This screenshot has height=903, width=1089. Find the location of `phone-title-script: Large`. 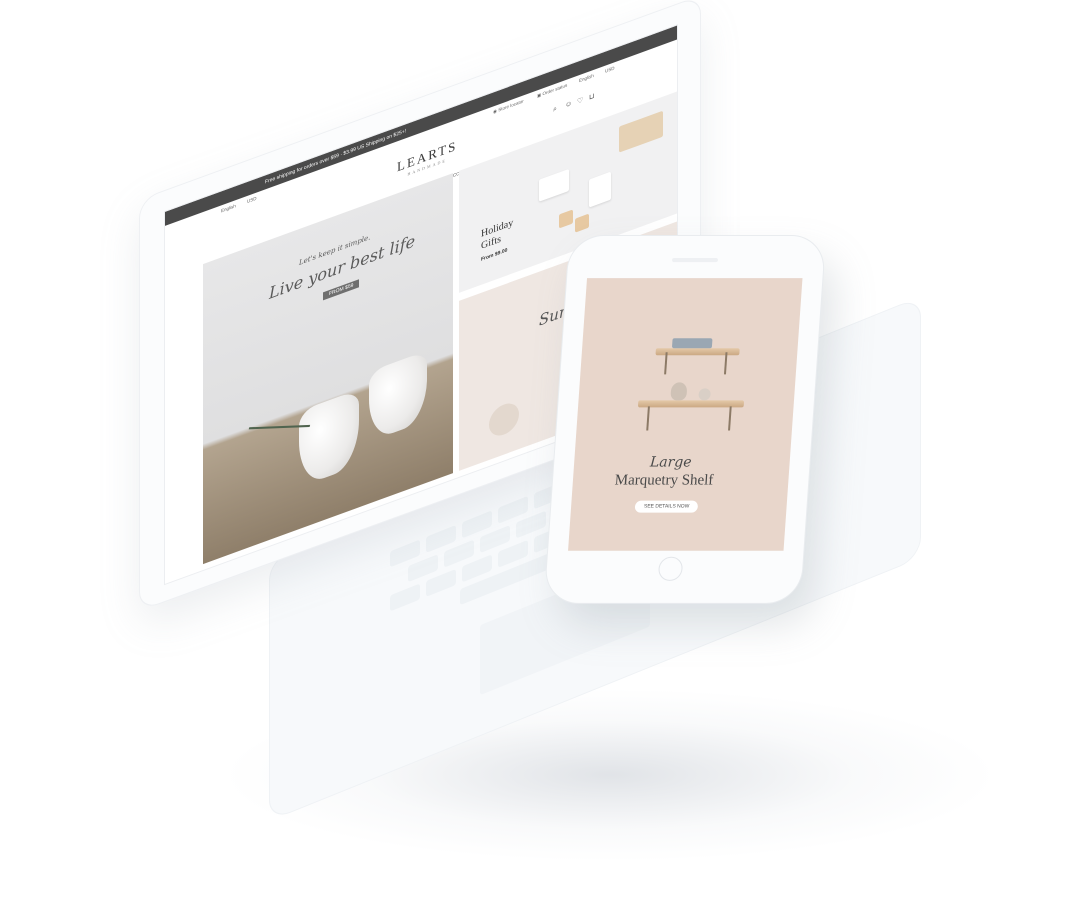

phone-title-script: Large is located at coordinates (671, 462).